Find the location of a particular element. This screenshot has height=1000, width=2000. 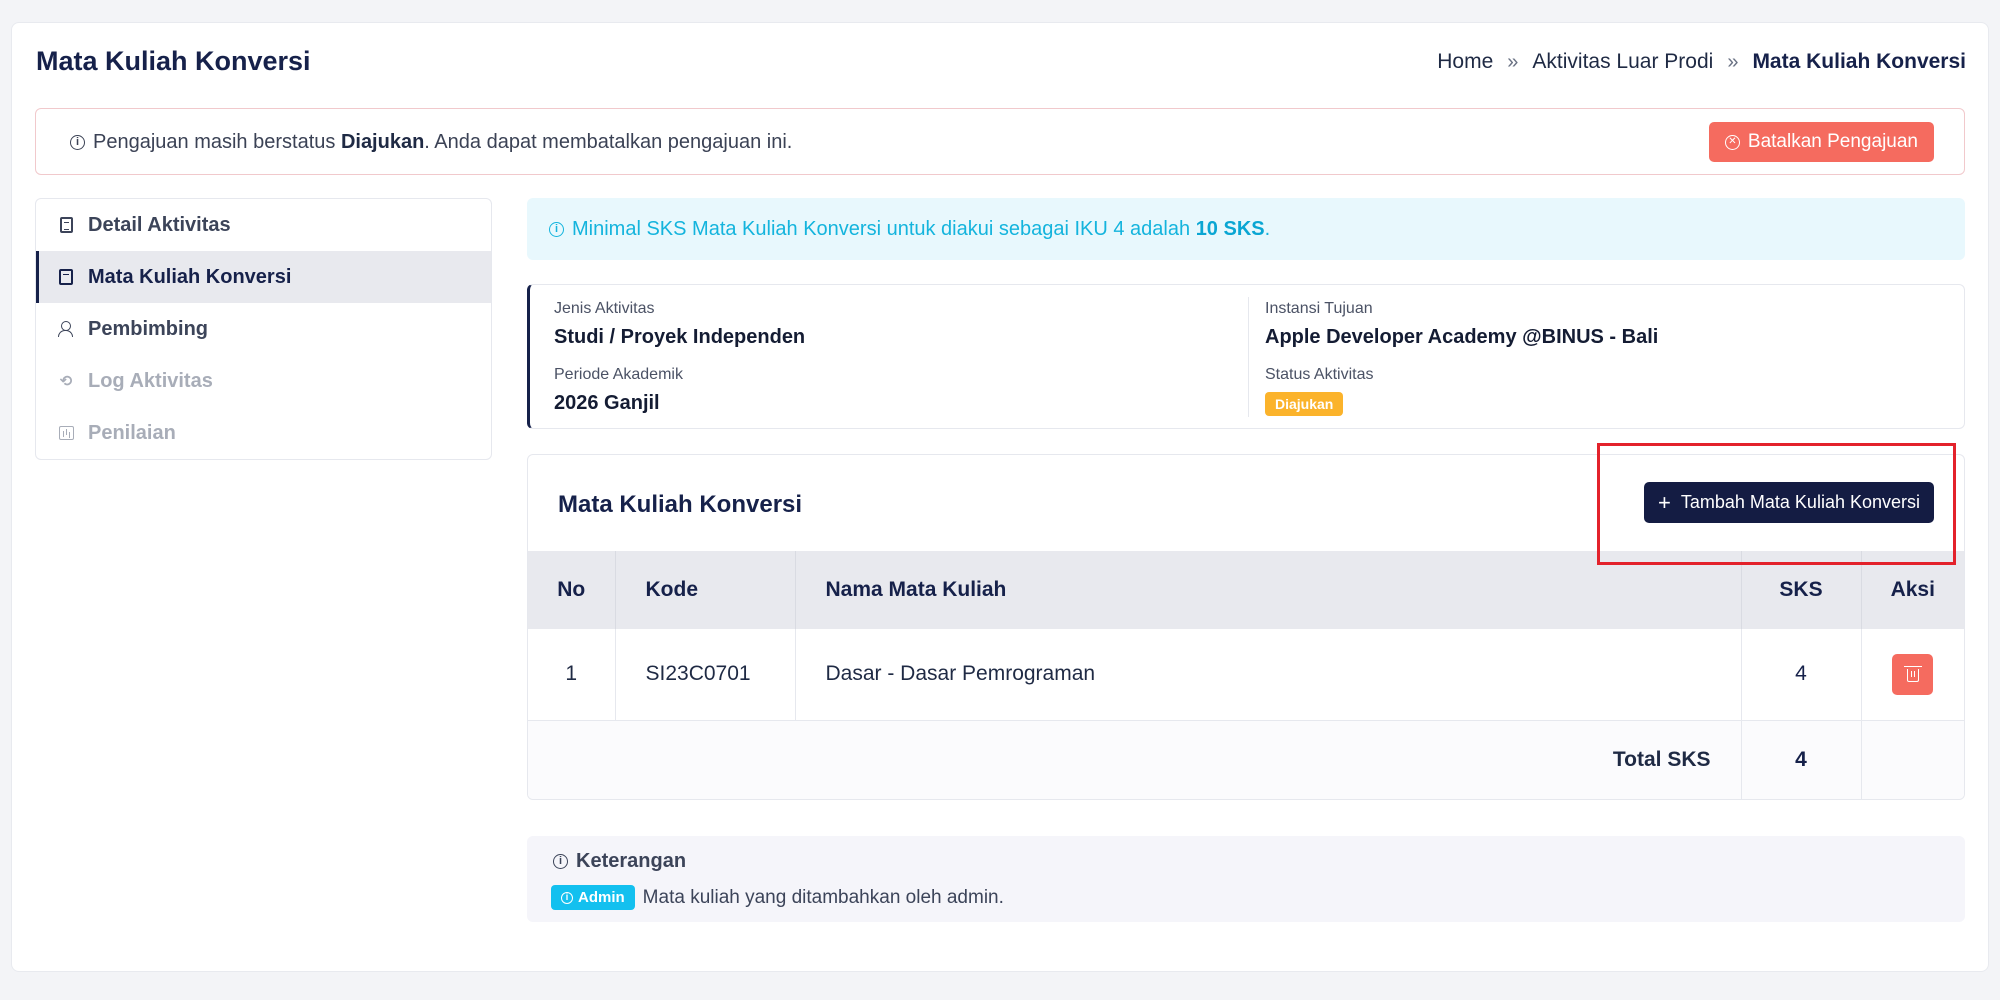

total-row: Total SKS 4 is located at coordinates (1246, 759).